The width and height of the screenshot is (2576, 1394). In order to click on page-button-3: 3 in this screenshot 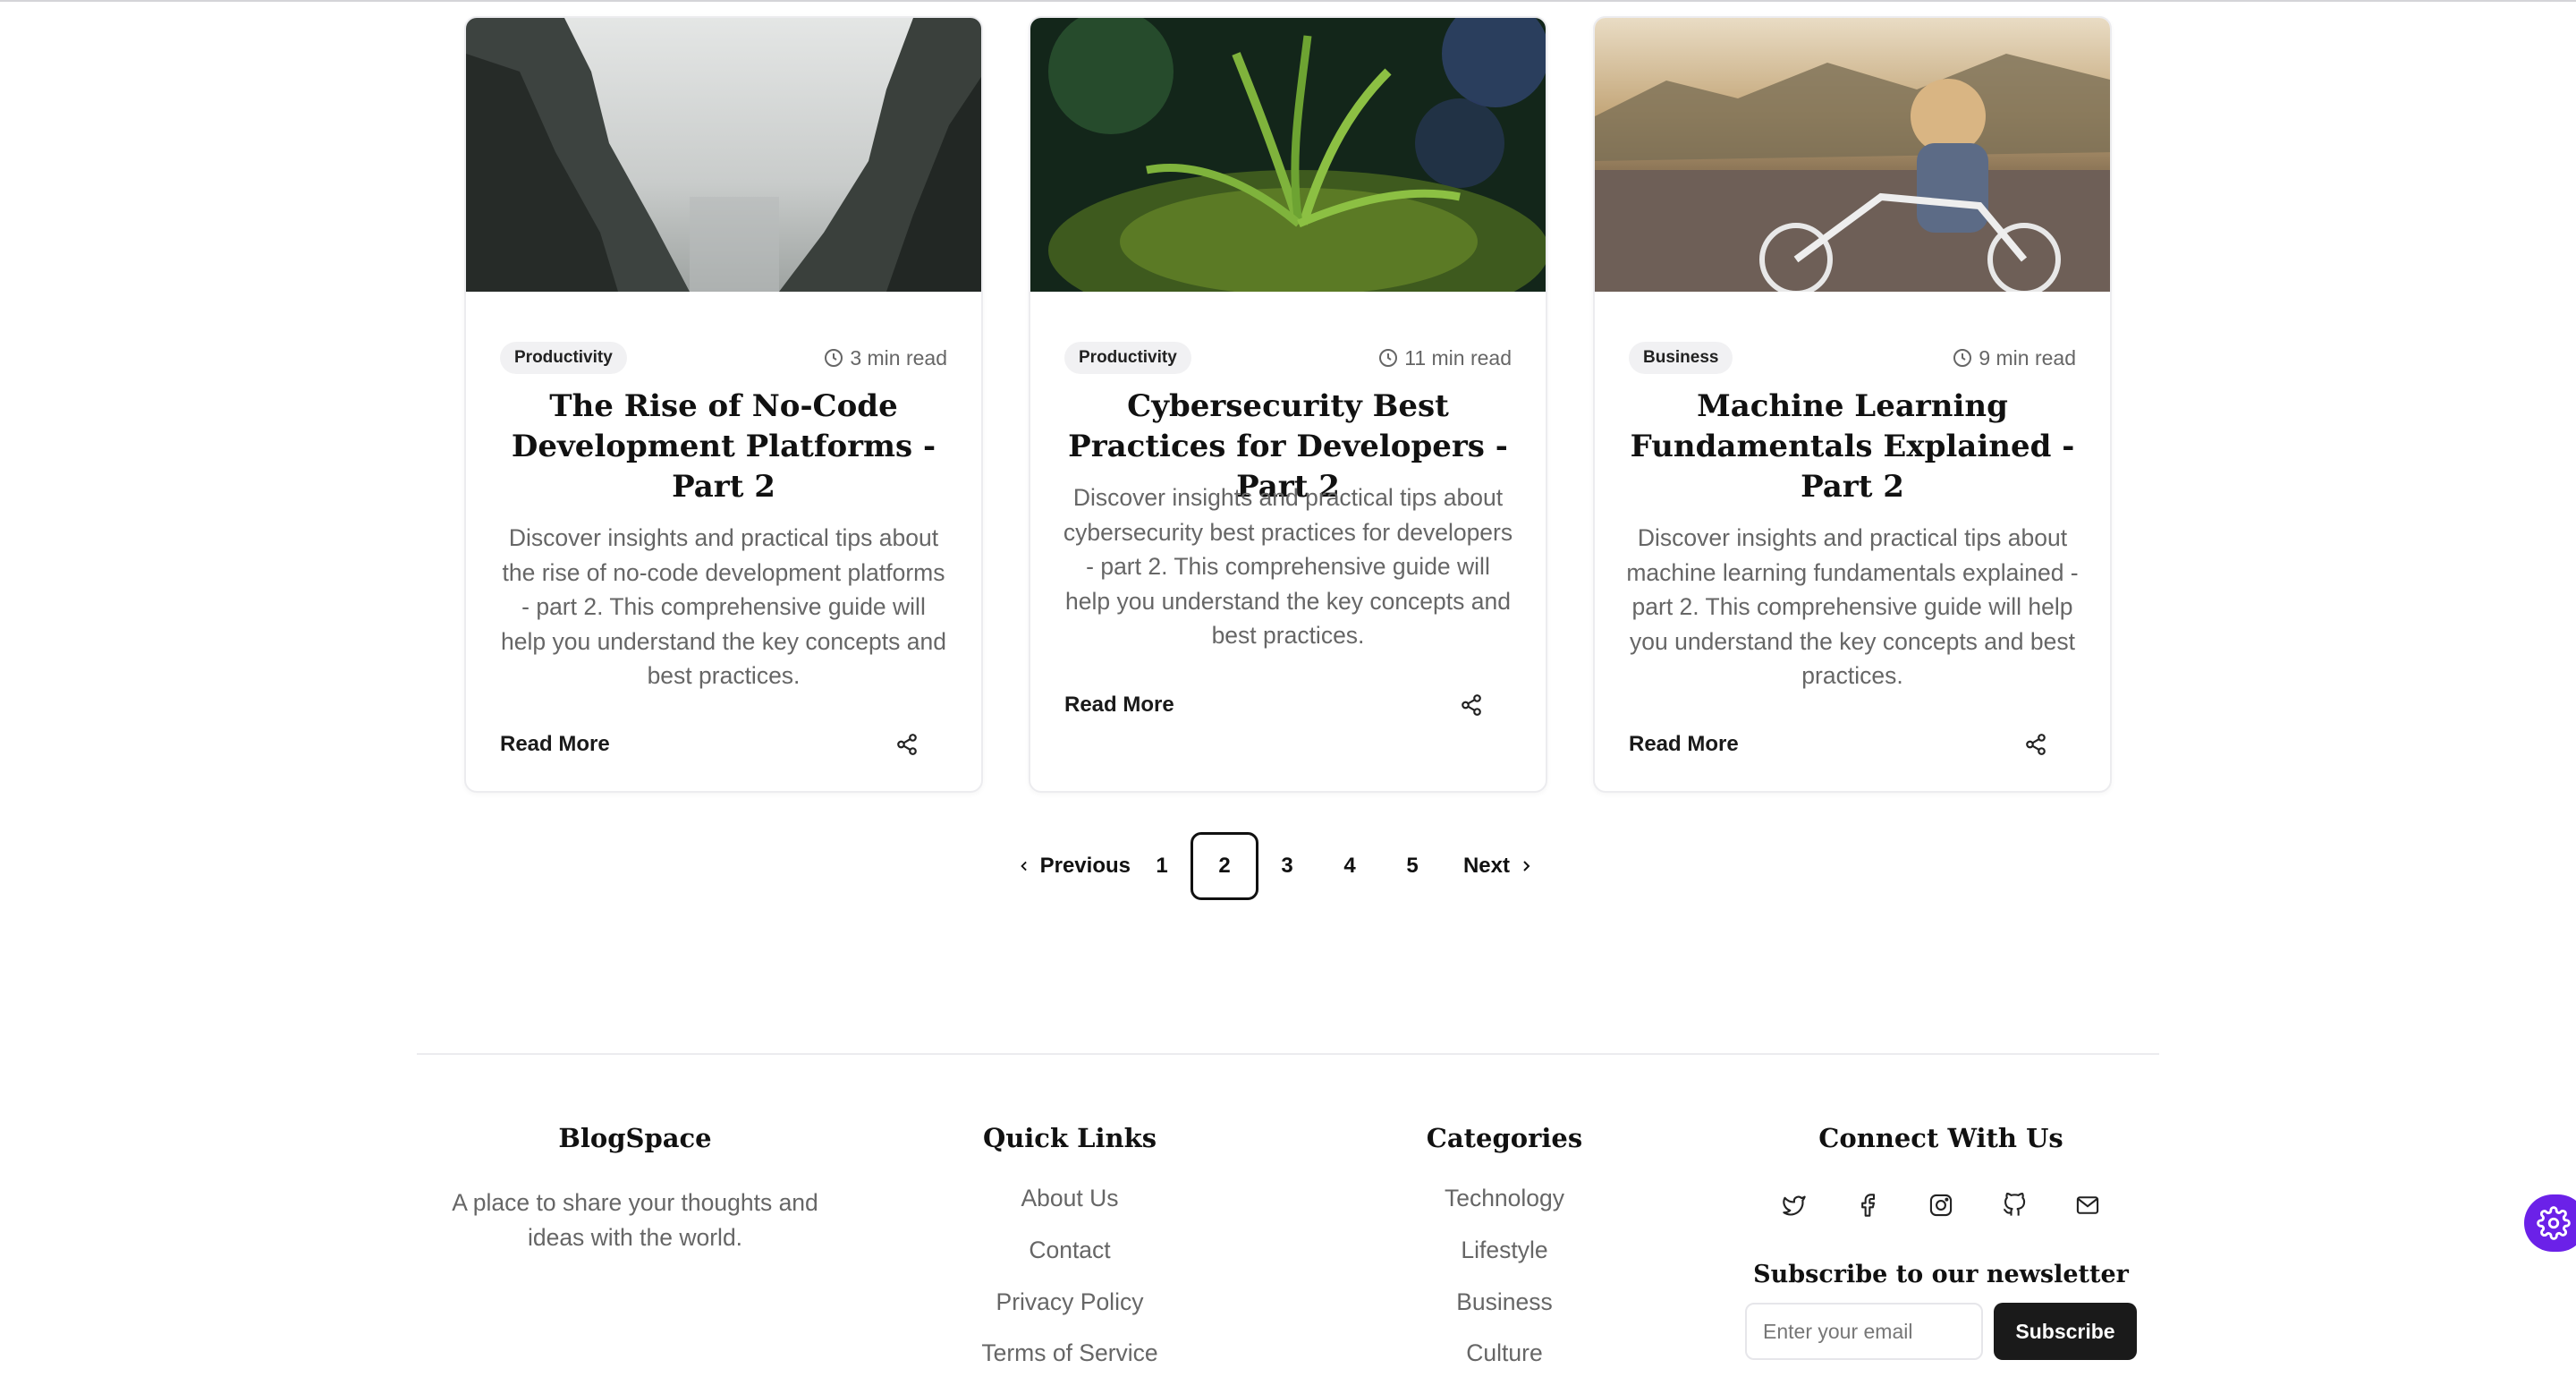, I will do `click(1287, 866)`.